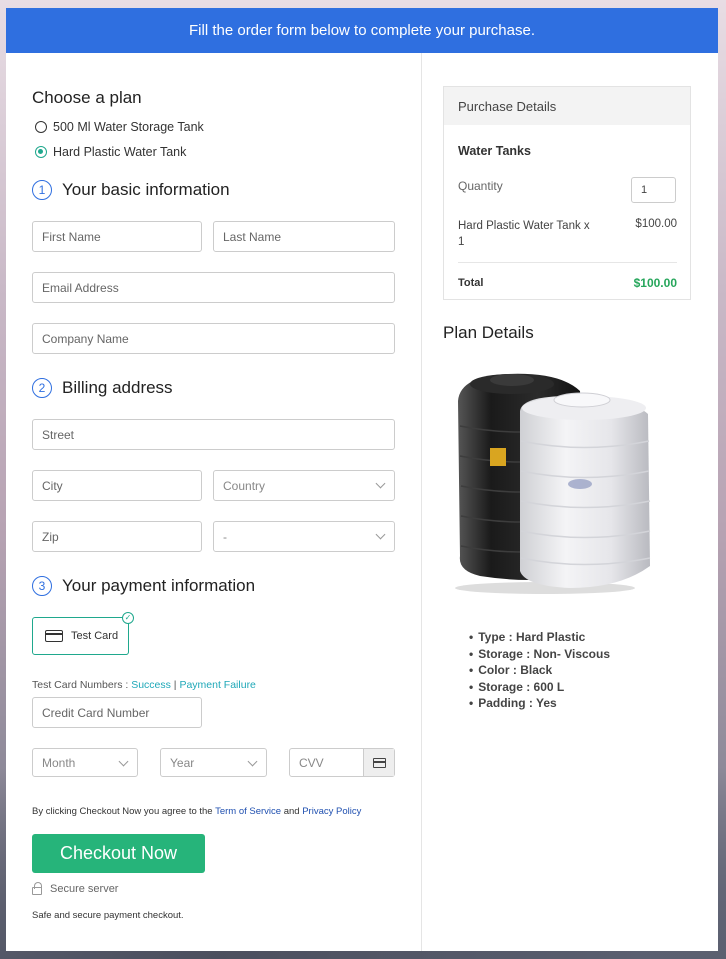 The width and height of the screenshot is (726, 959). Describe the element at coordinates (117, 536) in the screenshot. I see `zip-input: Zip` at that location.